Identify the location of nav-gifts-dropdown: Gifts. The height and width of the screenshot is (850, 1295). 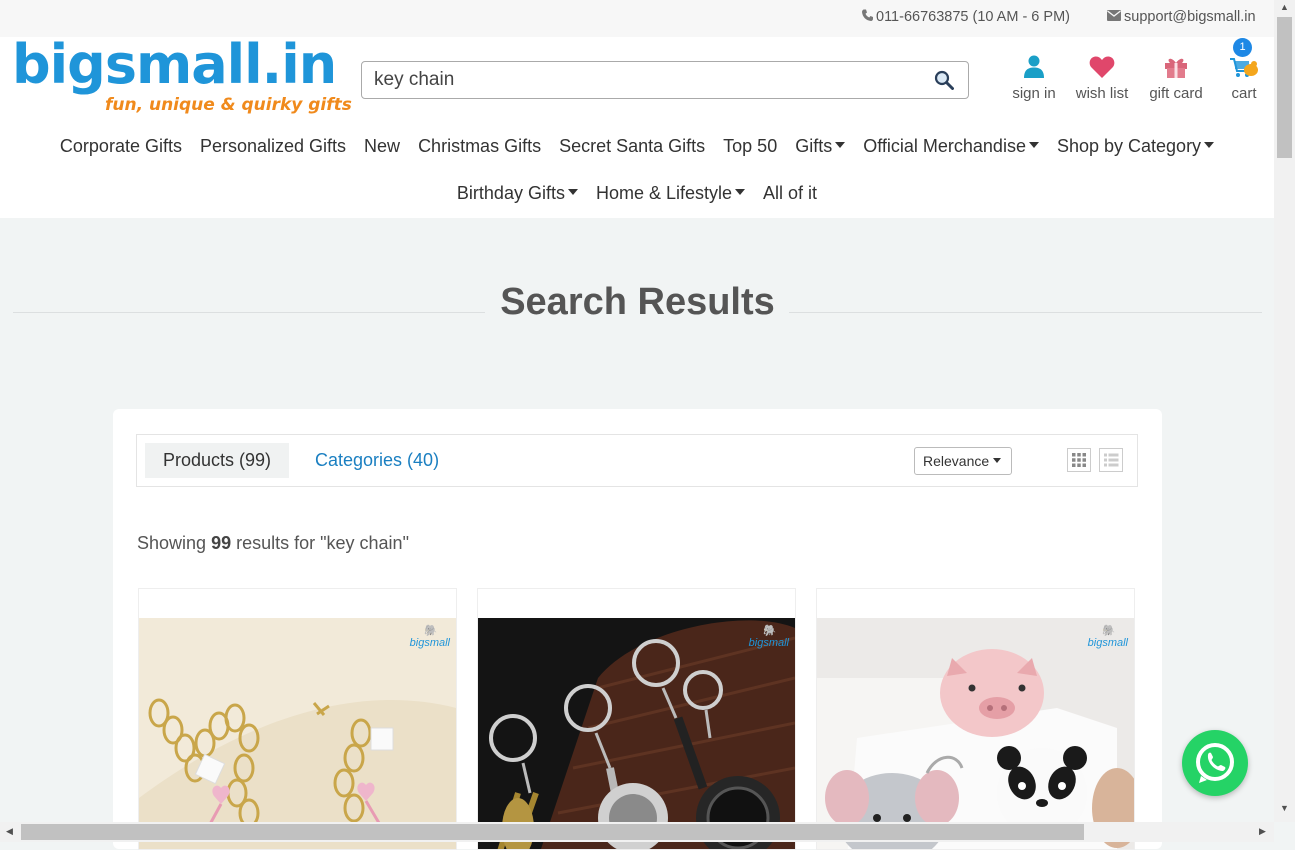
(820, 146).